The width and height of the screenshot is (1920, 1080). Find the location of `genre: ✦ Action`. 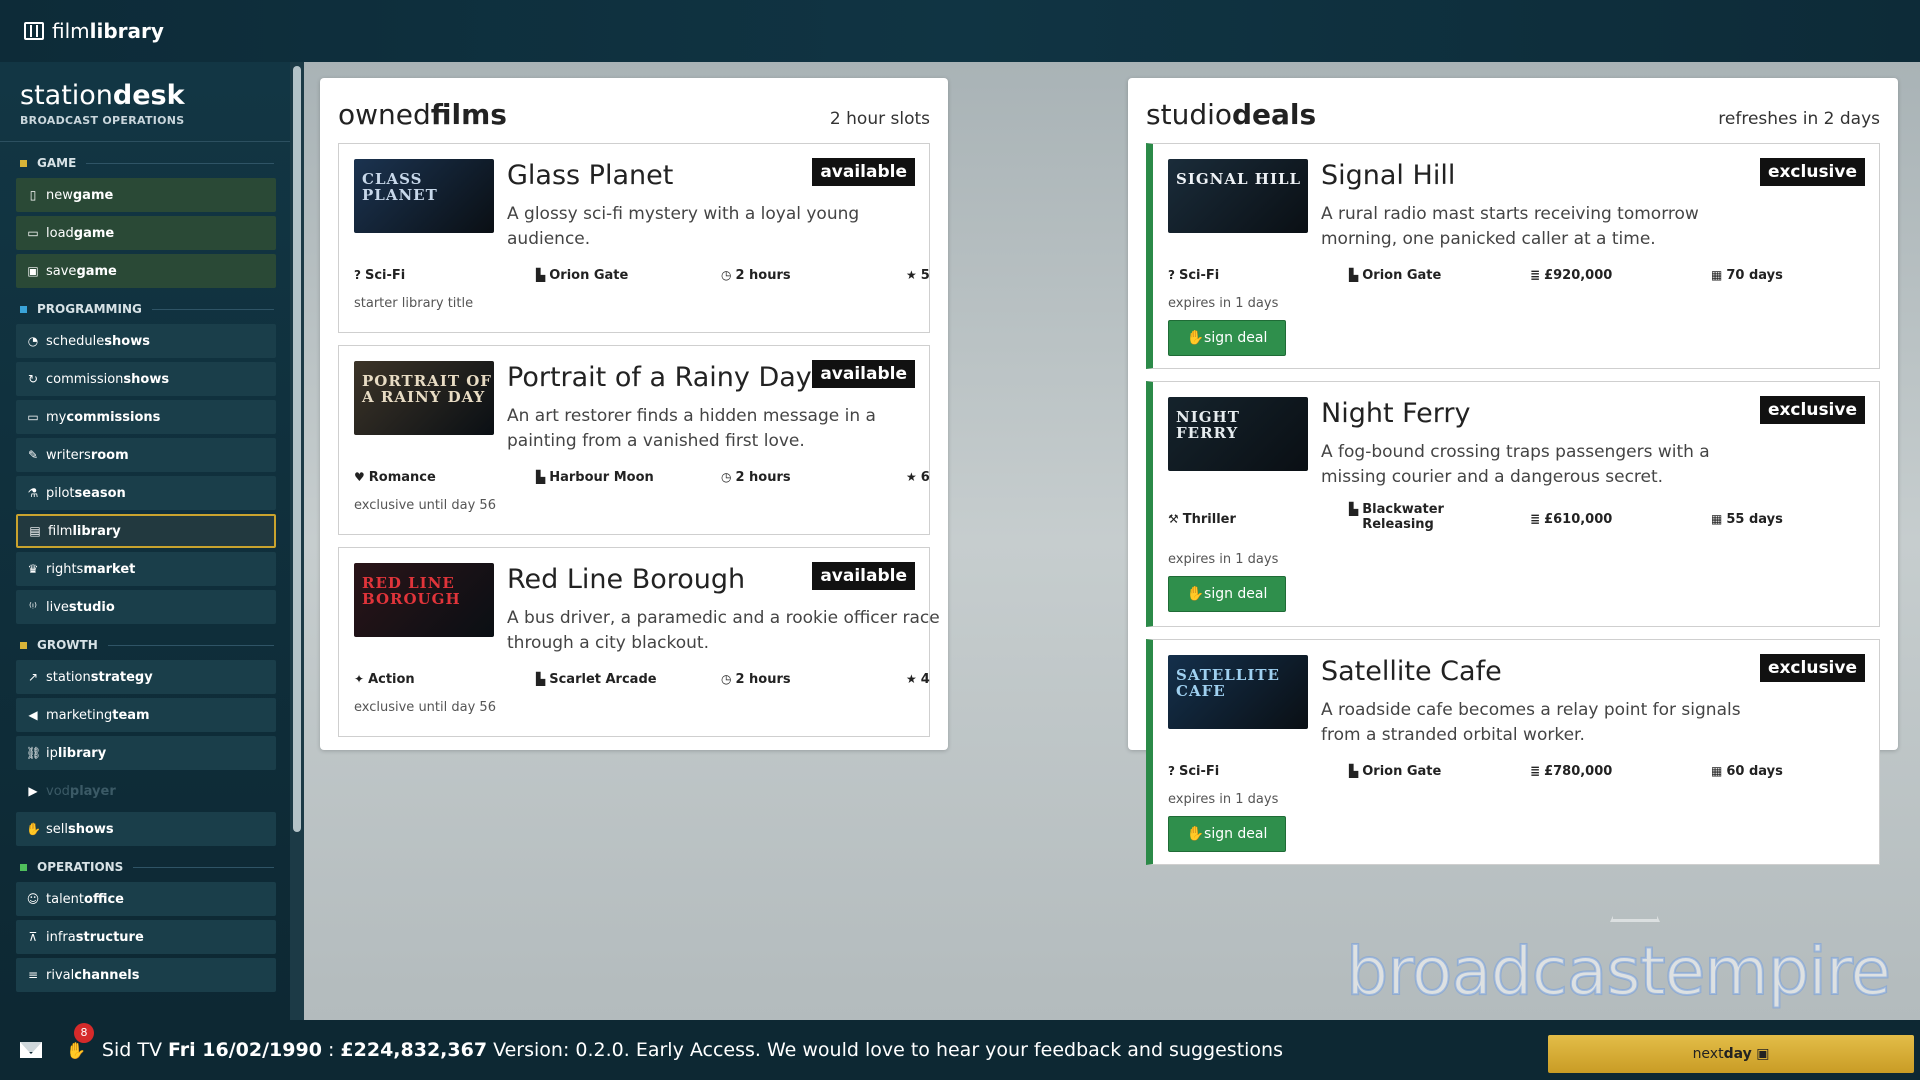

genre: ✦ Action is located at coordinates (384, 679).